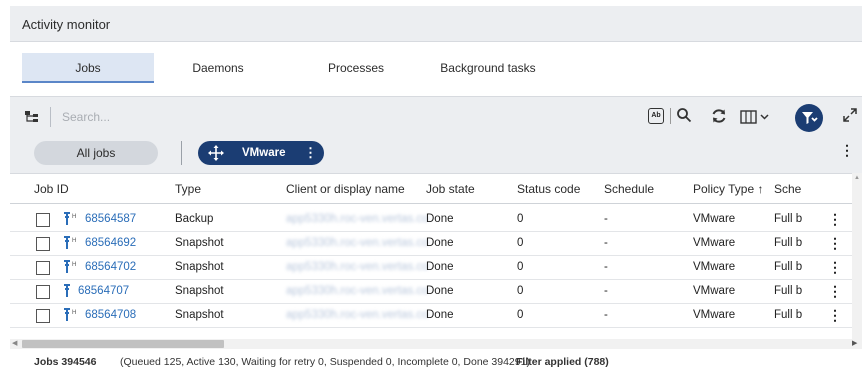 Image resolution: width=862 pixels, height=372 pixels. I want to click on horizontal-scrollbar: ◀ ▶, so click(436, 344).